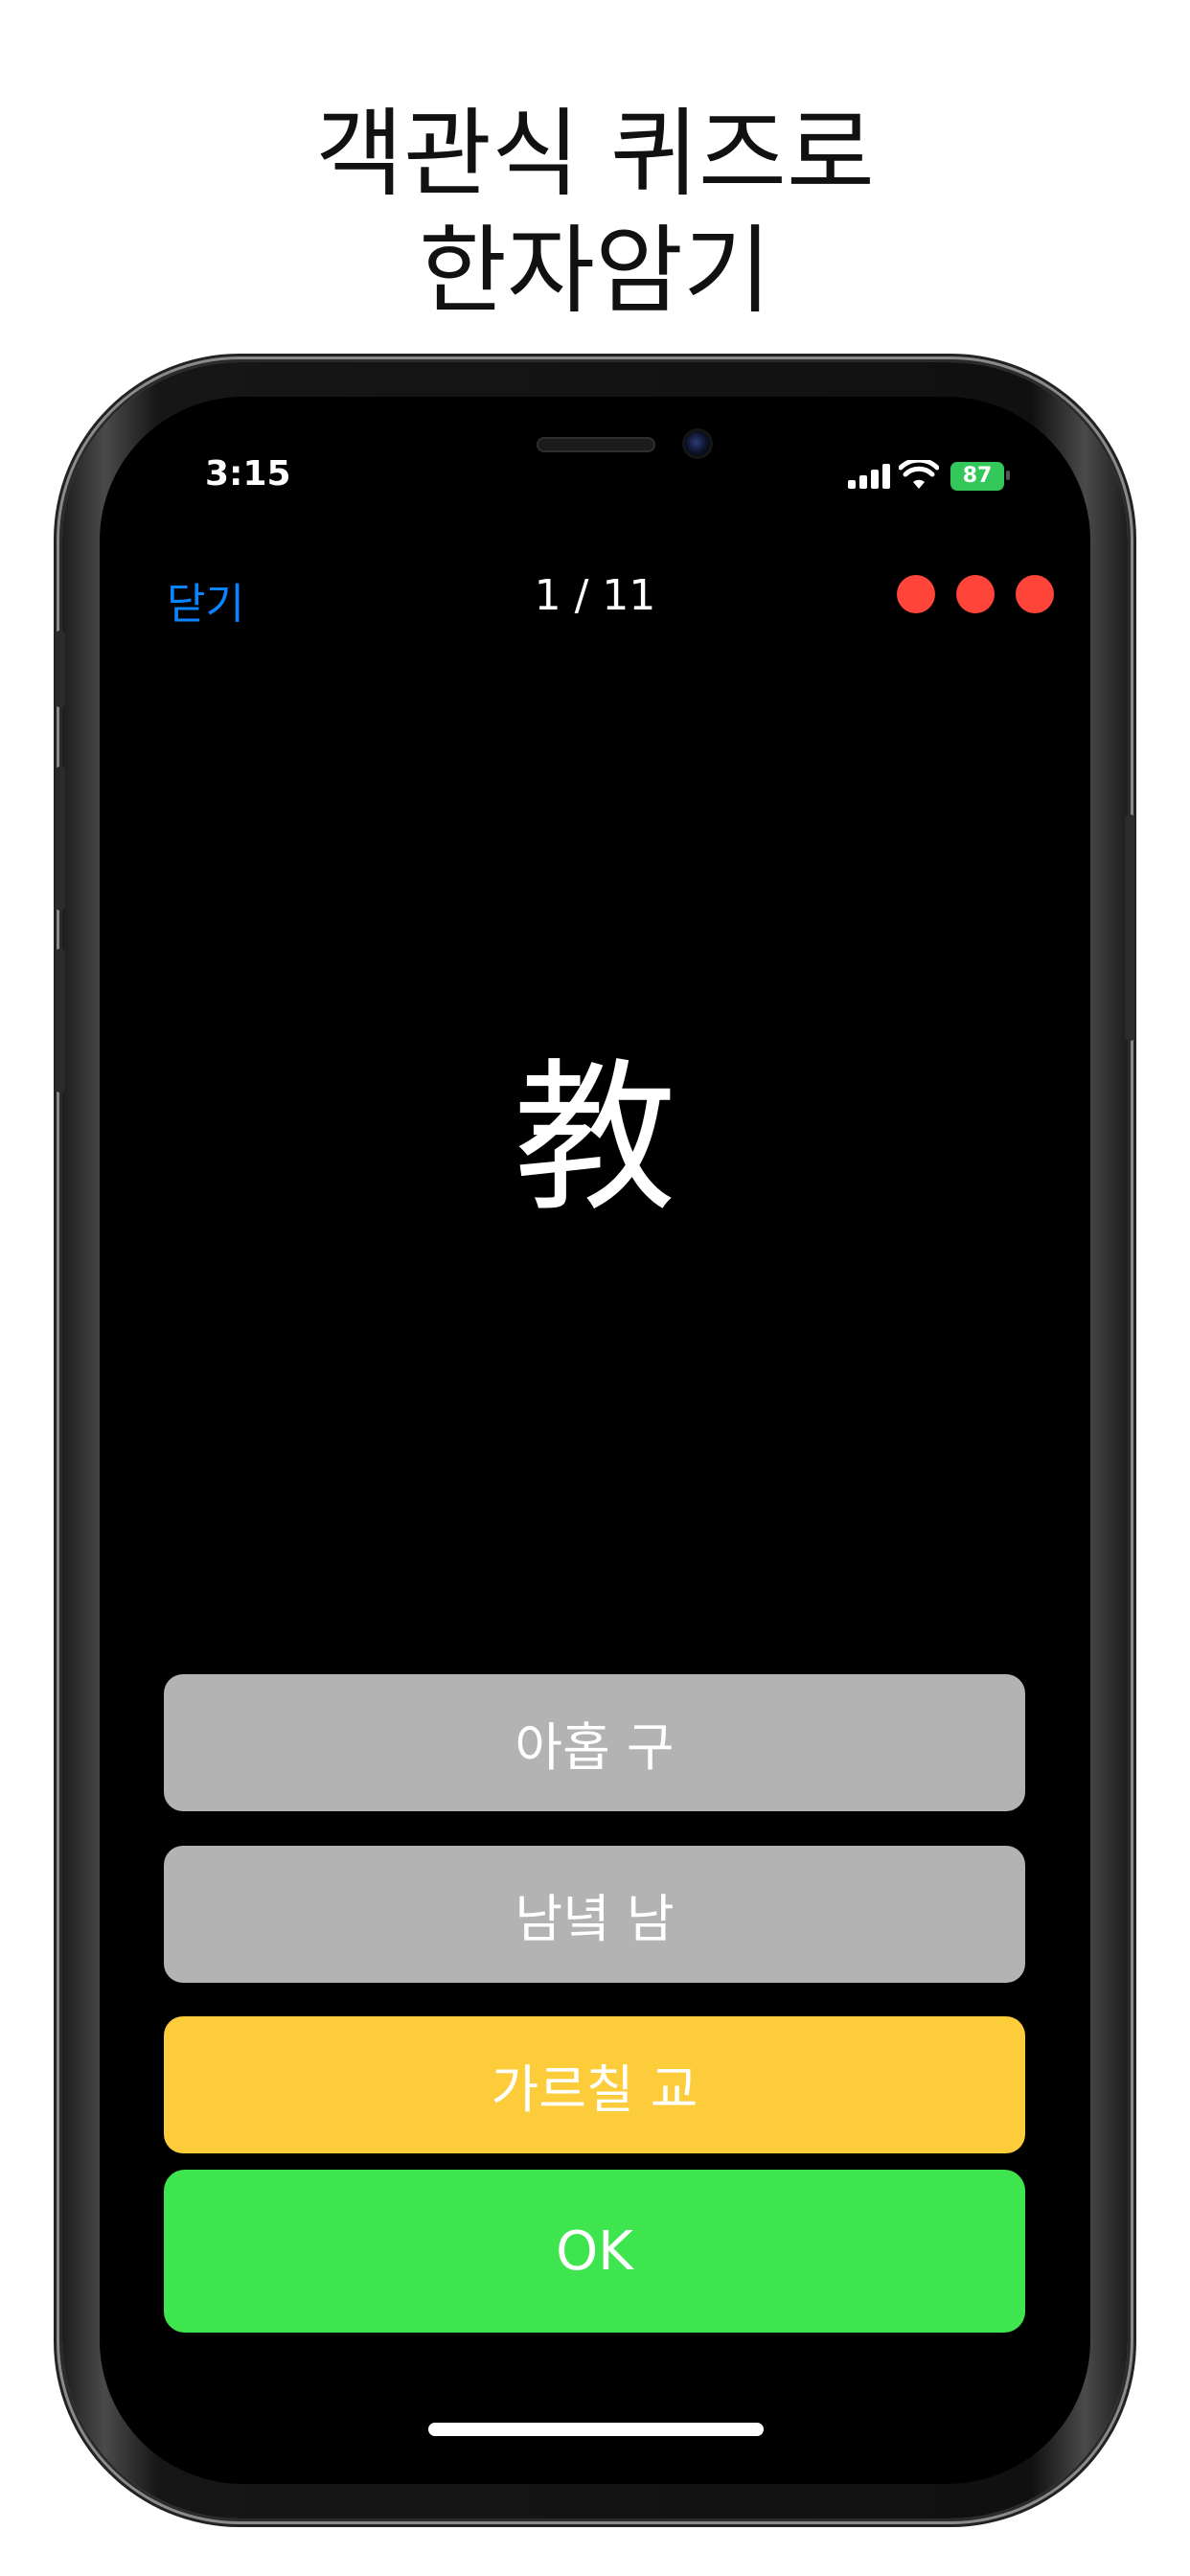 This screenshot has width=1190, height=2576. Describe the element at coordinates (594, 1139) in the screenshot. I see `question-character: 教` at that location.